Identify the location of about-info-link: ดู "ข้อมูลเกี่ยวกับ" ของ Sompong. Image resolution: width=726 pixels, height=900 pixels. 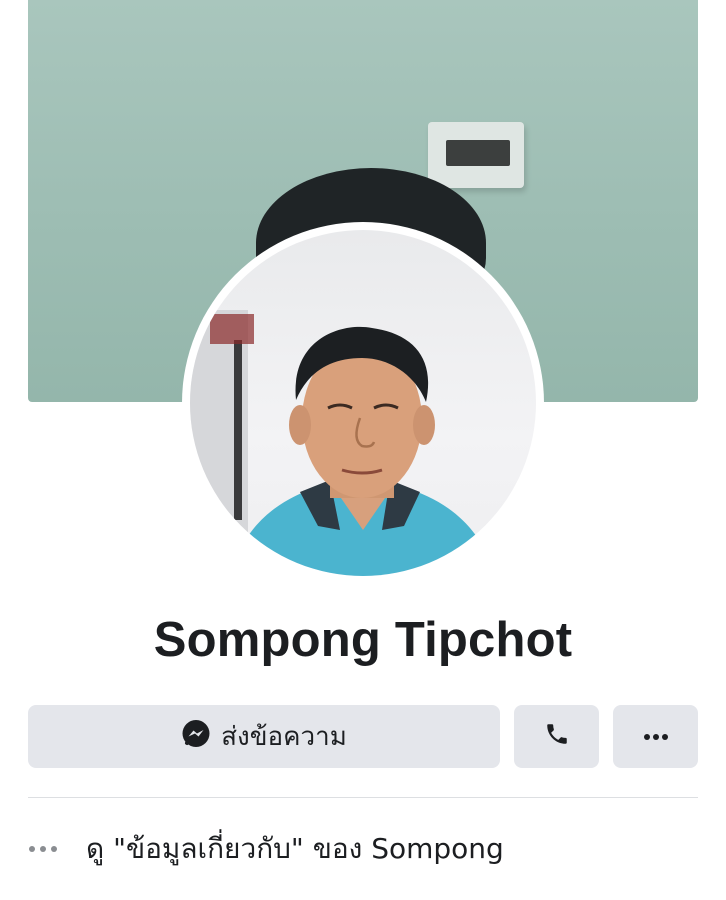
(266, 849).